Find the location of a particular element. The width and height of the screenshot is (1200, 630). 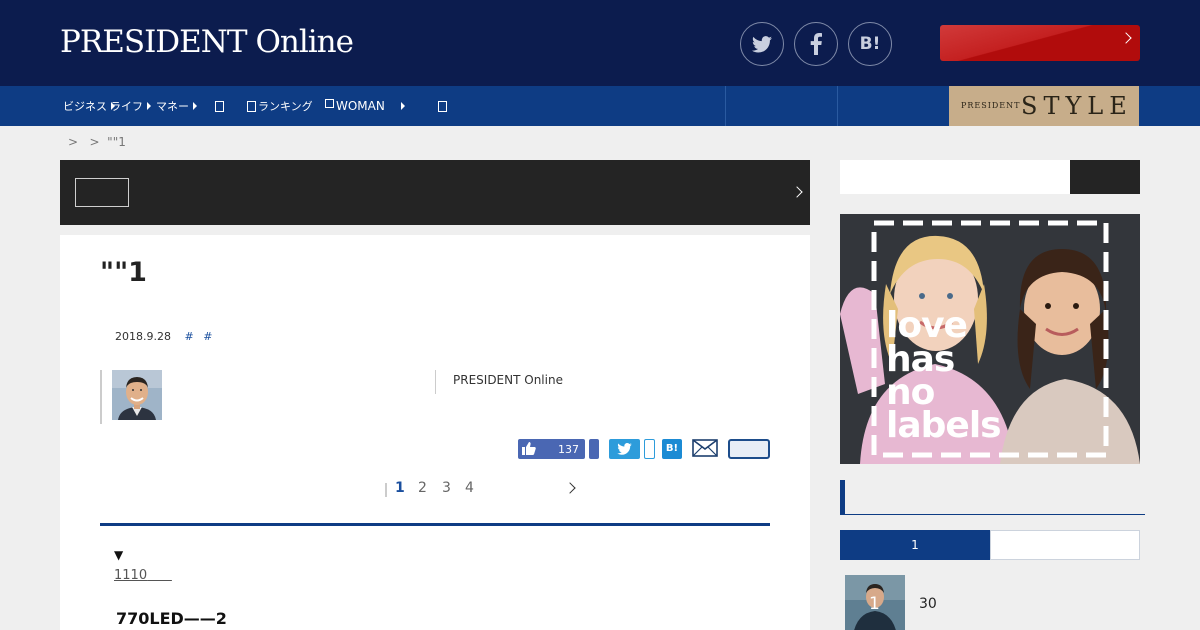

menu-icon is located at coordinates (442, 106).